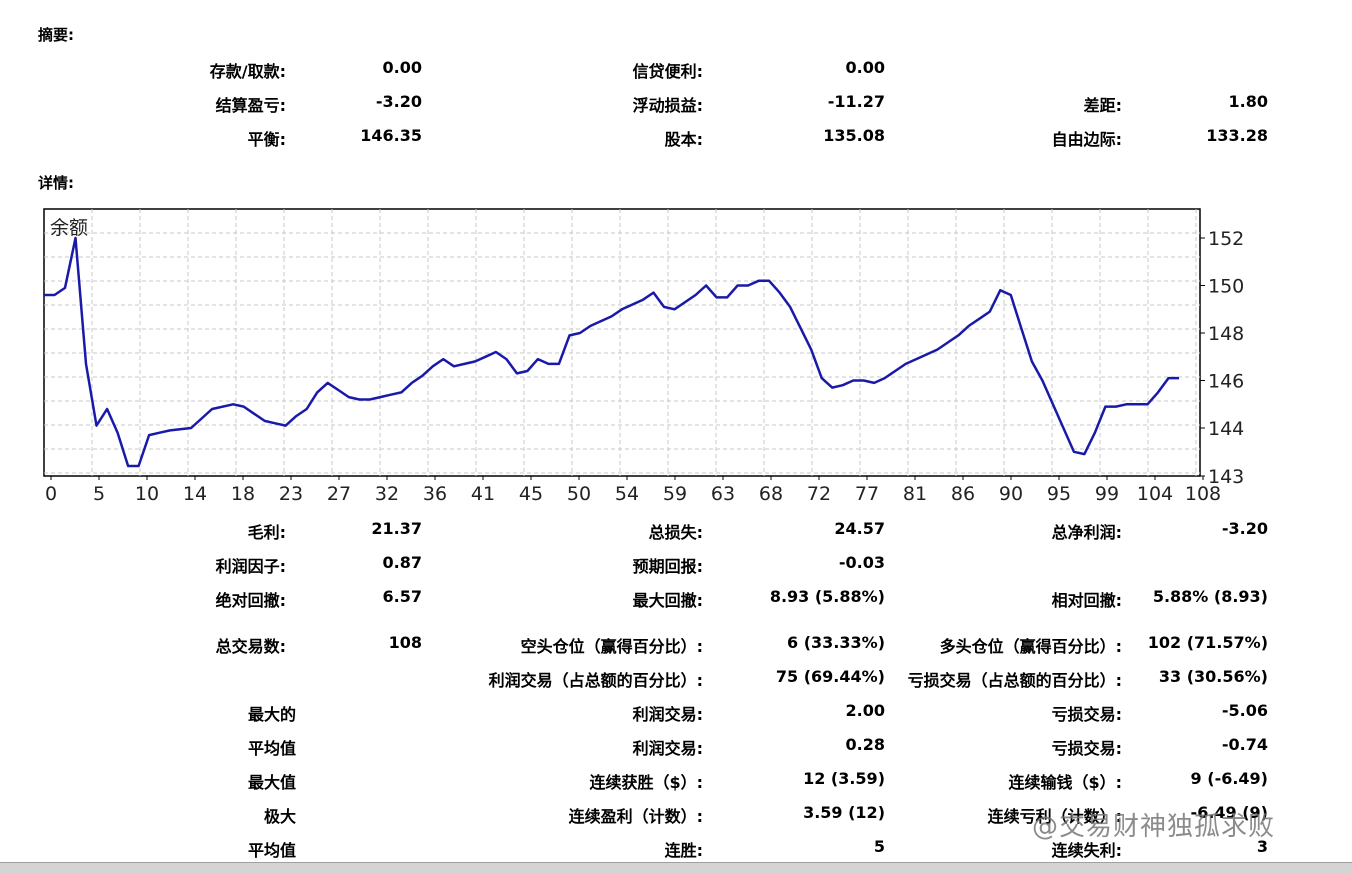 This screenshot has width=1352, height=874. I want to click on x-tick-label: 99, so click(1107, 494).